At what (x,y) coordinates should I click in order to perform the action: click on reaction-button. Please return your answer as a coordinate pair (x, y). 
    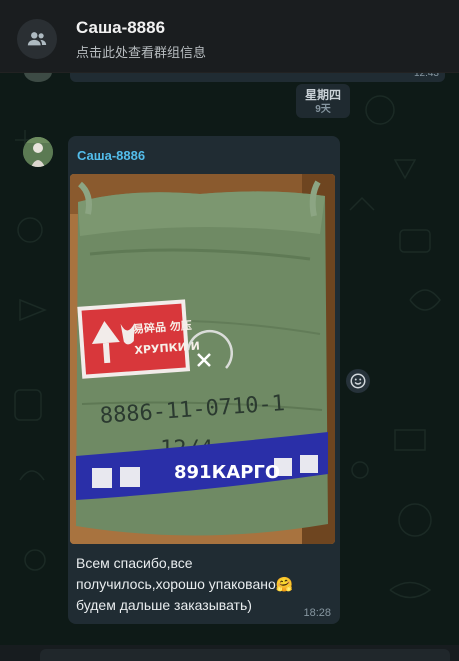
    Looking at the image, I should click on (358, 381).